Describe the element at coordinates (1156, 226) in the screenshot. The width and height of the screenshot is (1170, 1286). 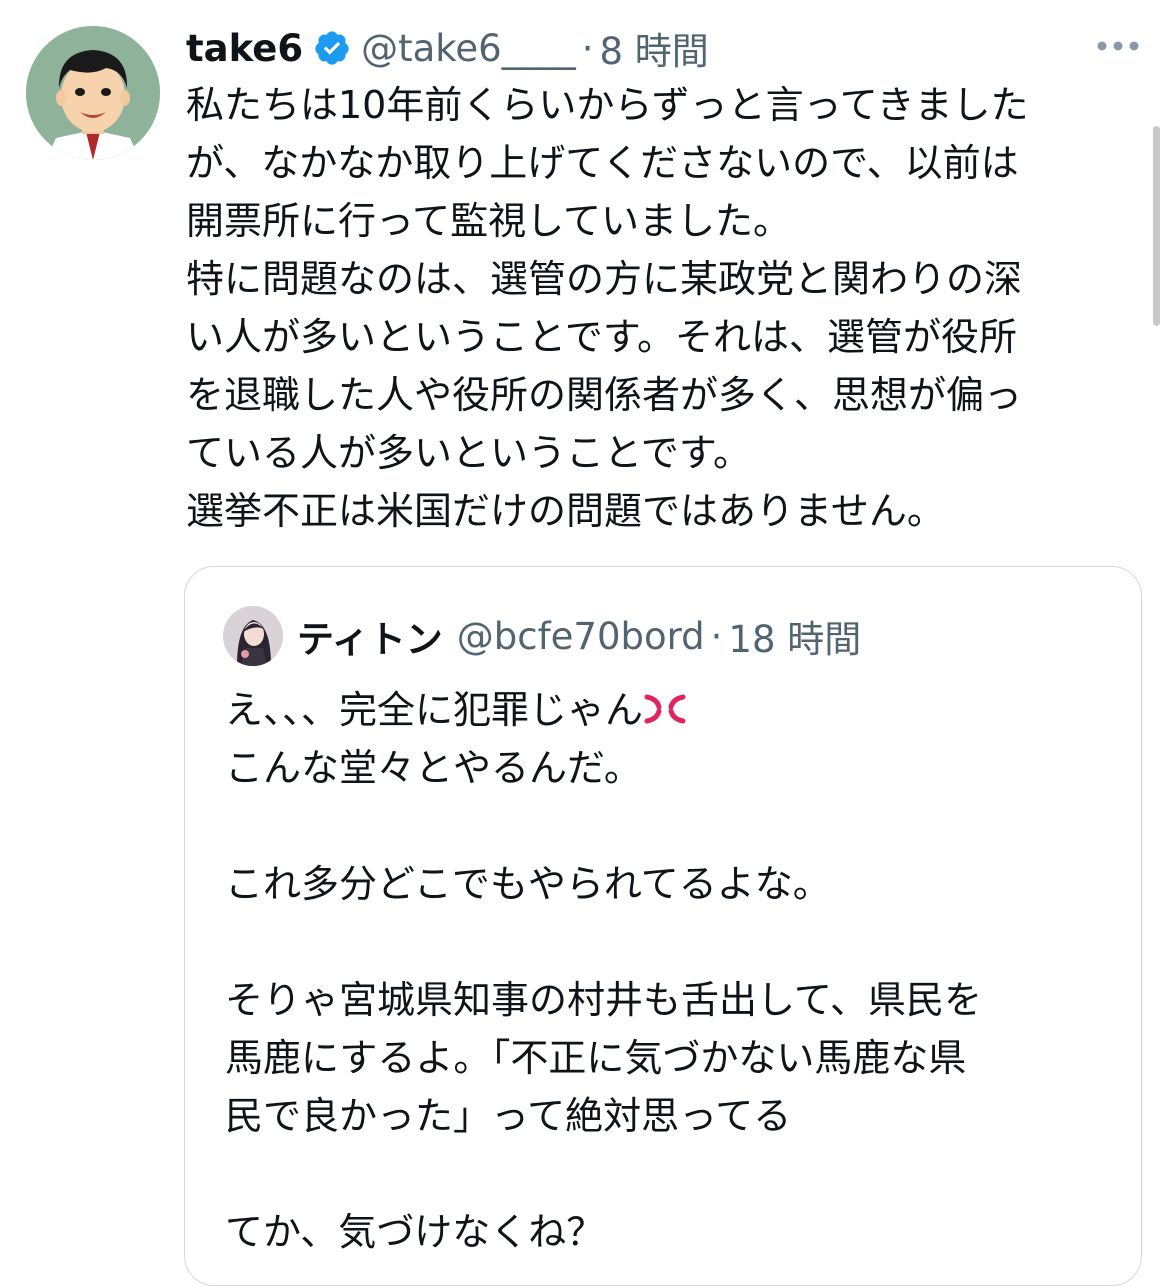
I see `scrollbar` at that location.